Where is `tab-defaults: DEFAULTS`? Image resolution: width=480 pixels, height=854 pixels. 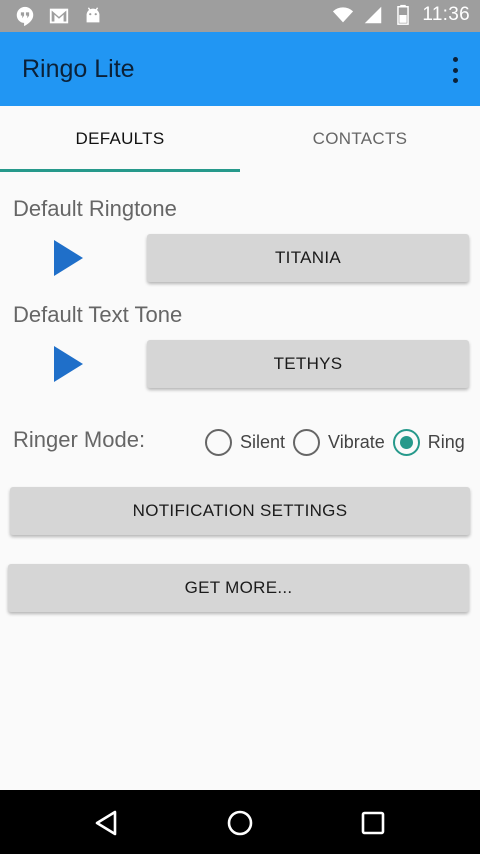
tab-defaults: DEFAULTS is located at coordinates (120, 139).